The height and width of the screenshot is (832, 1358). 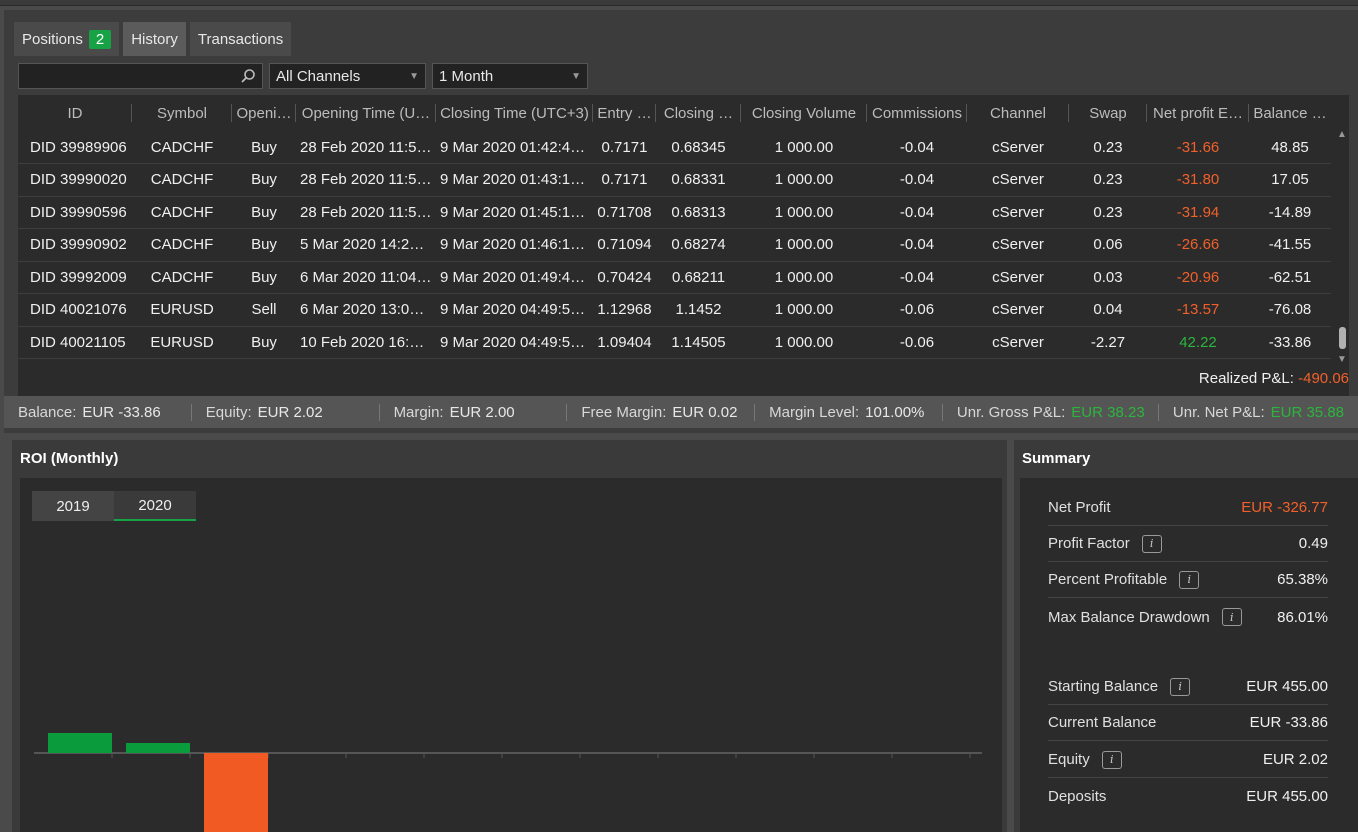 What do you see at coordinates (347, 76) in the screenshot?
I see `channel-select: All Channels ▼` at bounding box center [347, 76].